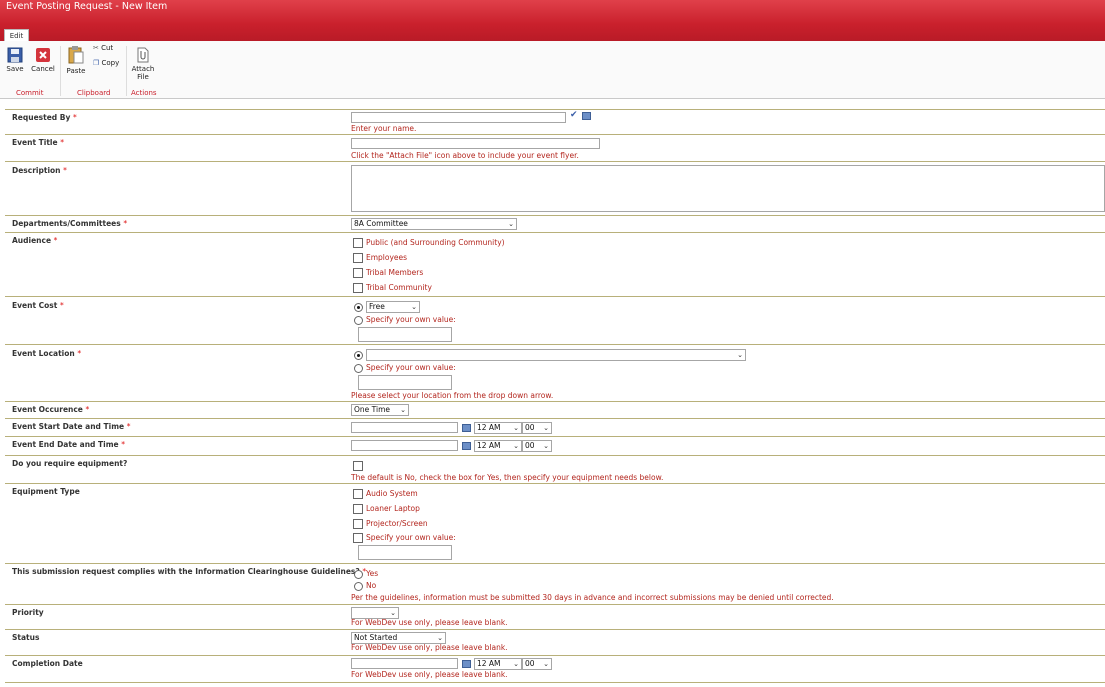 This screenshot has height=687, width=1105. What do you see at coordinates (372, 573) in the screenshot?
I see `guidelines-yes-label: Yes` at bounding box center [372, 573].